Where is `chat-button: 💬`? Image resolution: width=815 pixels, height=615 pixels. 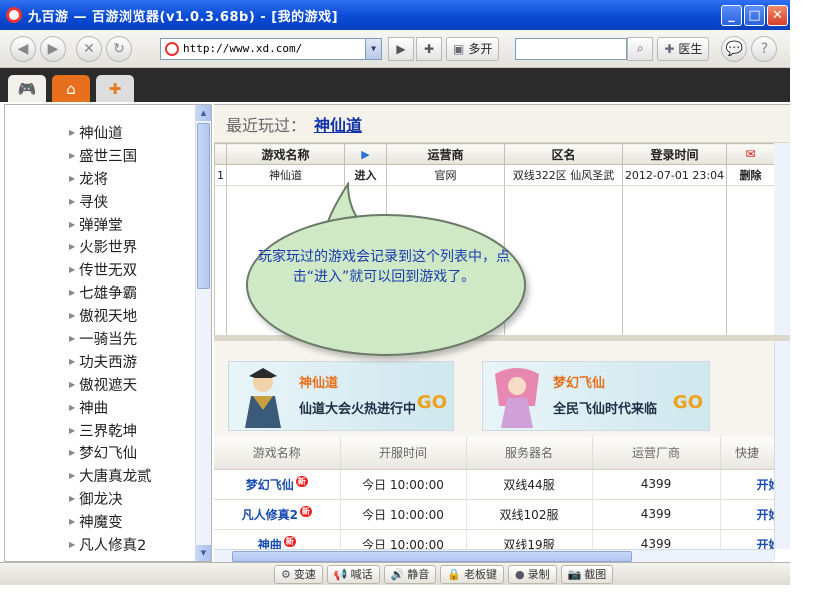 chat-button: 💬 is located at coordinates (734, 48).